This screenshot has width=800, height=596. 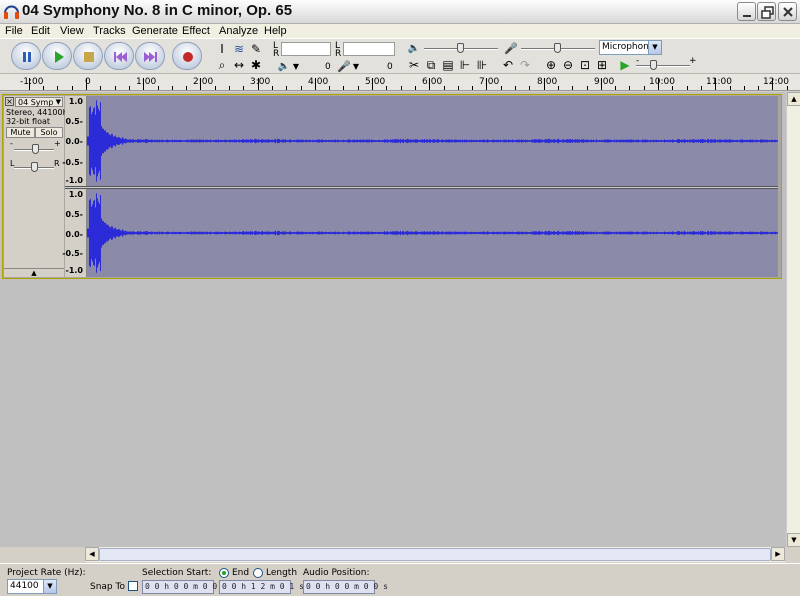 What do you see at coordinates (9, 101) in the screenshot?
I see `track-close-button: ×` at bounding box center [9, 101].